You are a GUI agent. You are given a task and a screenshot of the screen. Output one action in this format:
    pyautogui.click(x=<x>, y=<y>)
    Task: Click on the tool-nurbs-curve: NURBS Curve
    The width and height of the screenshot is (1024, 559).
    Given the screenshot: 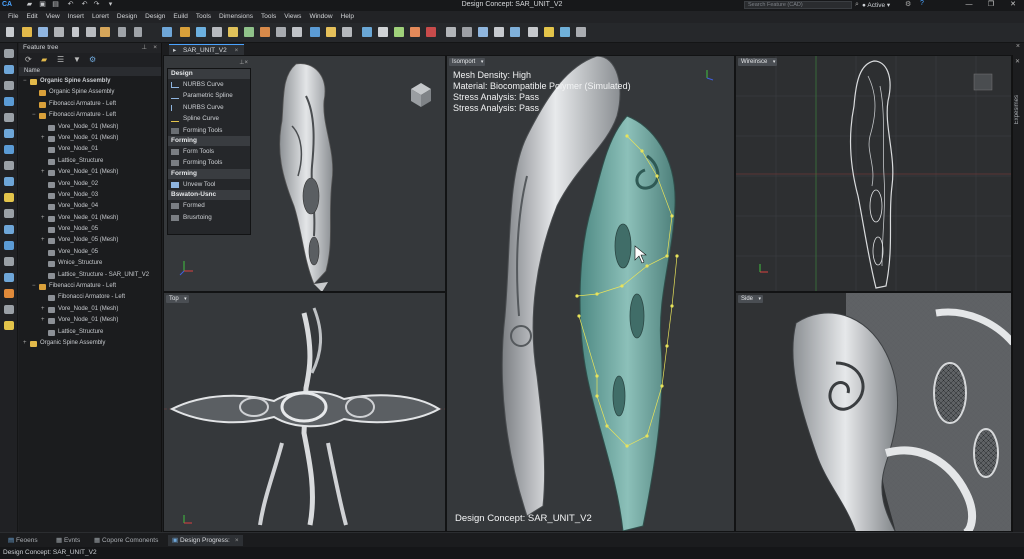 What is the action you would take?
    pyautogui.click(x=209, y=84)
    